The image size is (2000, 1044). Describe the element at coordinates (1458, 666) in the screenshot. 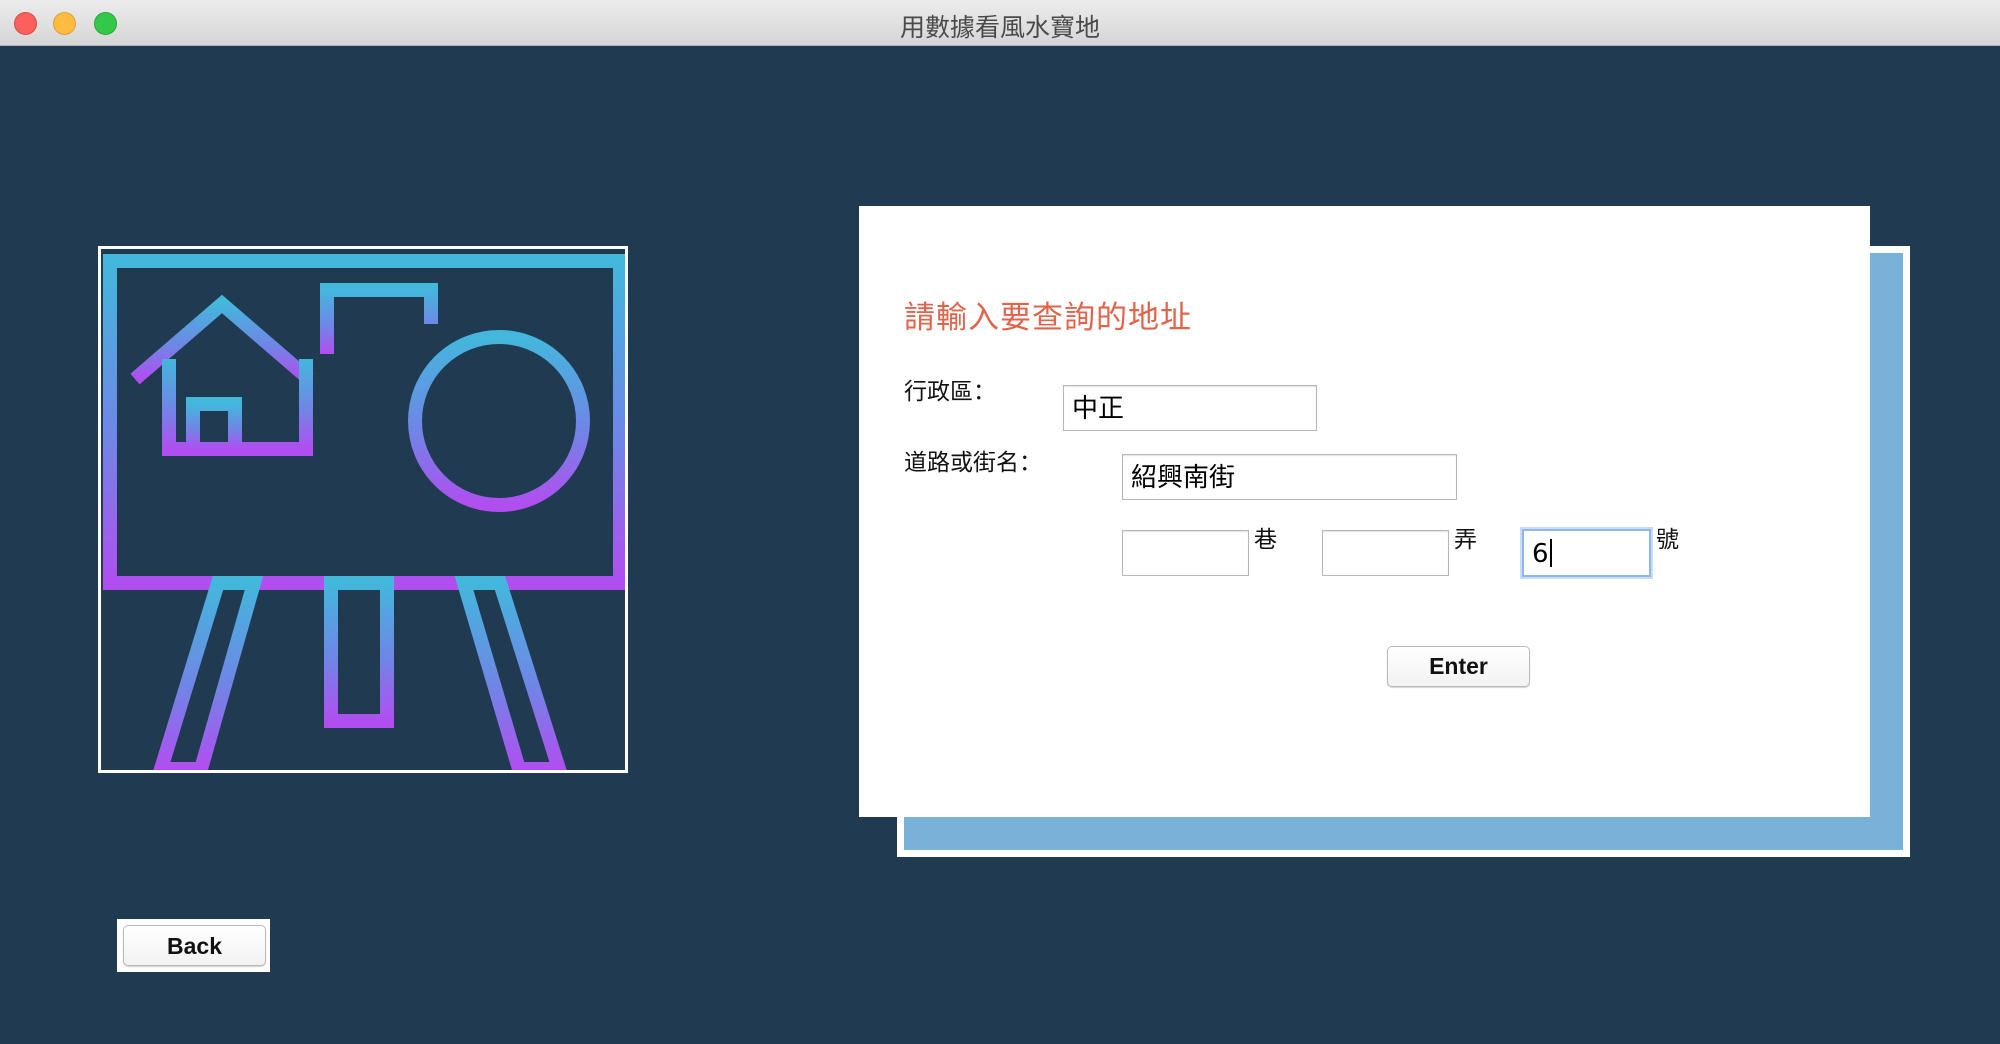

I see `enter-button: Enter` at that location.